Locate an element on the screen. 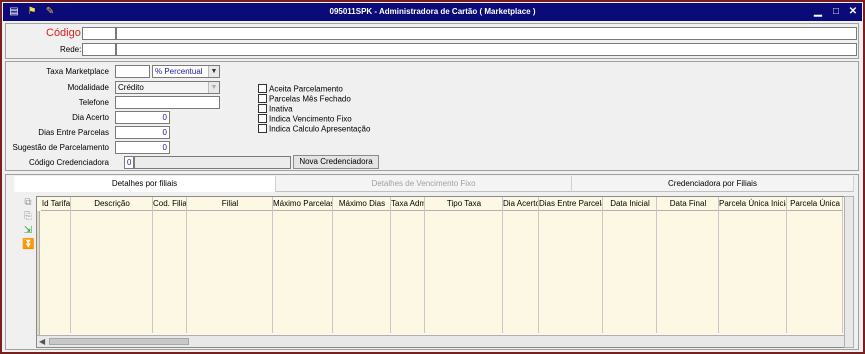  column-header: Data Inicial is located at coordinates (630, 204).